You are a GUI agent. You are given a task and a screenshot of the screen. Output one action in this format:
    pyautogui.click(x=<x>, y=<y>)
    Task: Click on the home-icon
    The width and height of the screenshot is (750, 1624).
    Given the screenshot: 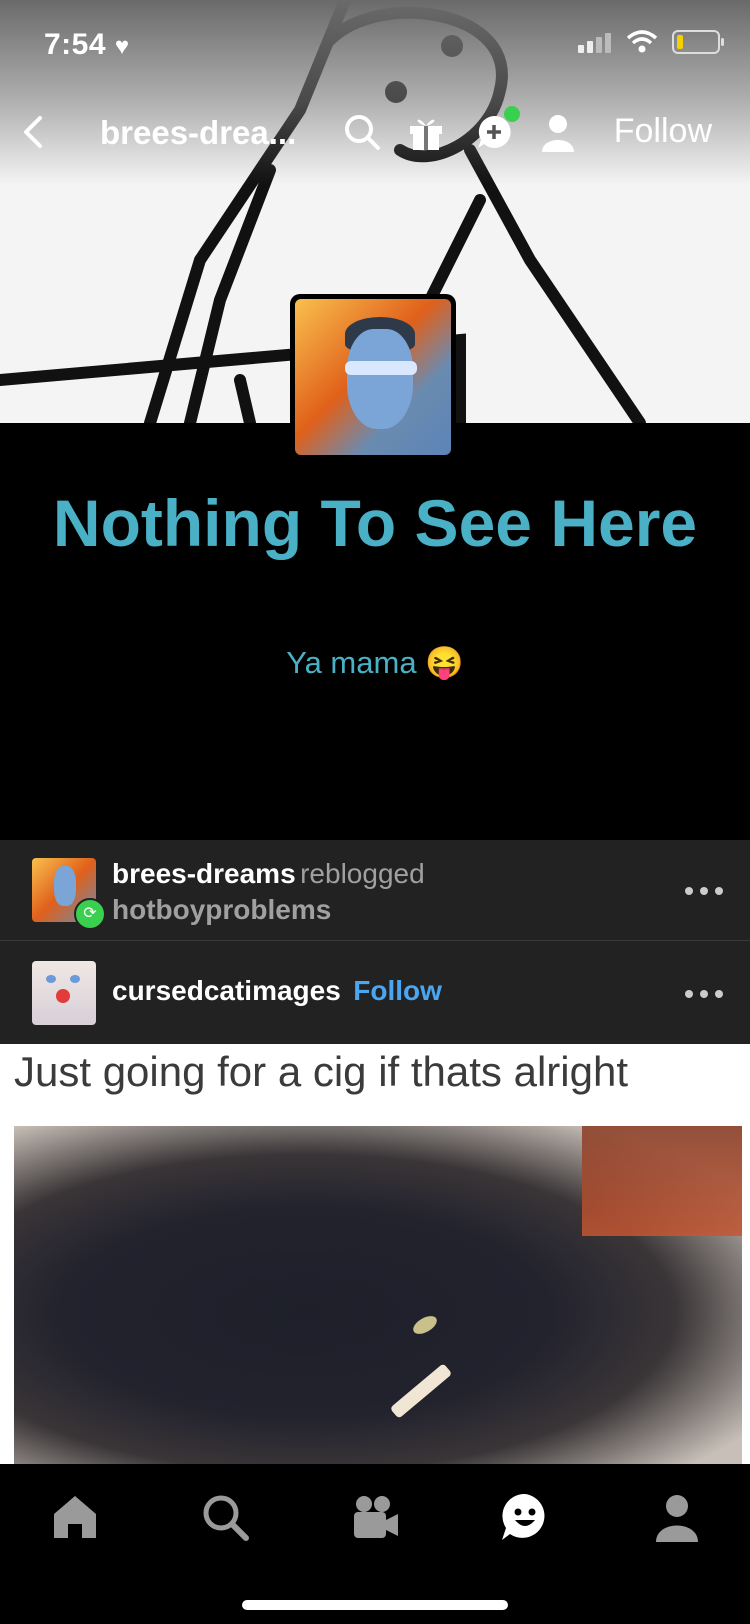 What is the action you would take?
    pyautogui.click(x=75, y=1517)
    